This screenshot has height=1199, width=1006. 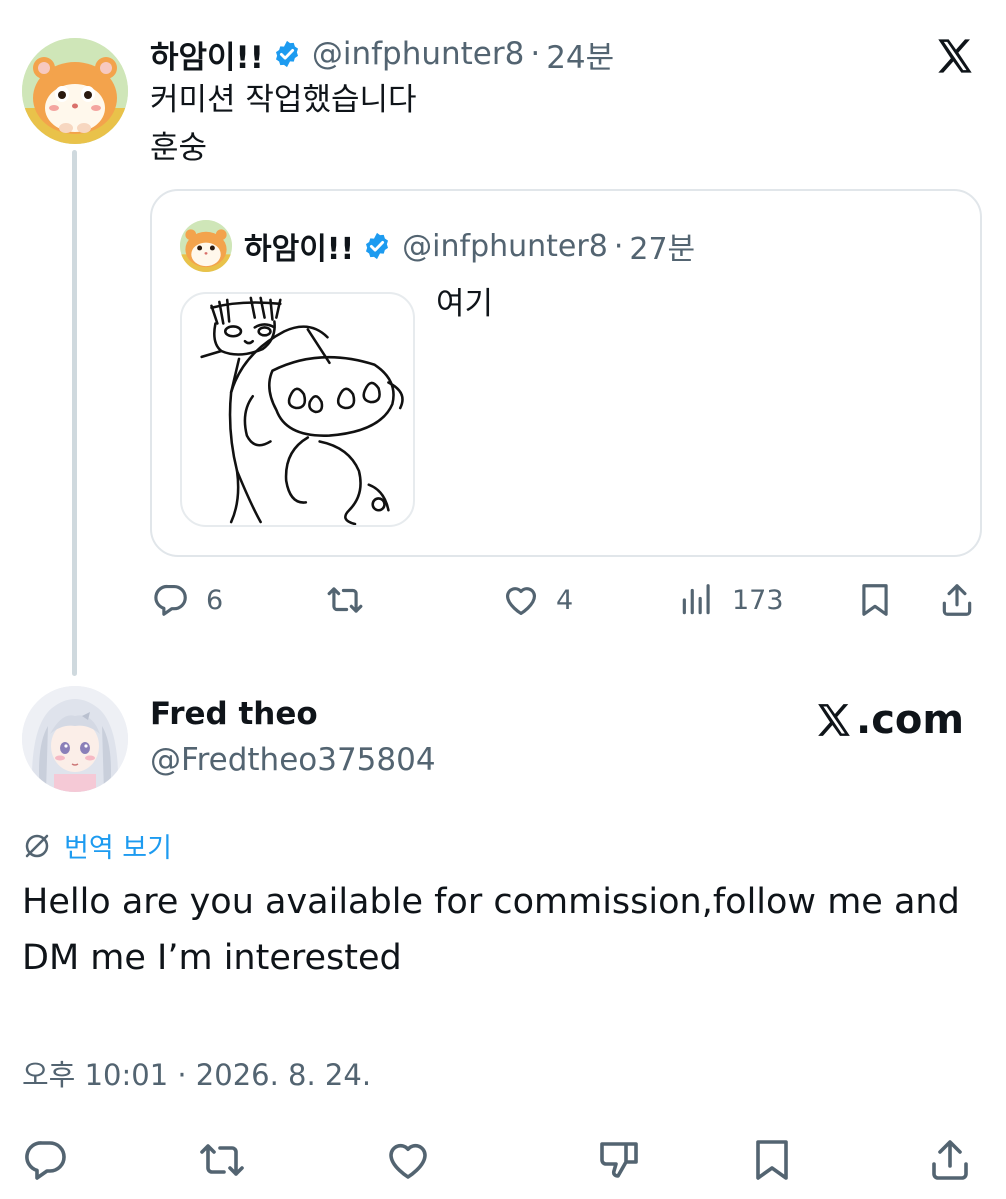 I want to click on reply-author-avatar, so click(x=75, y=739).